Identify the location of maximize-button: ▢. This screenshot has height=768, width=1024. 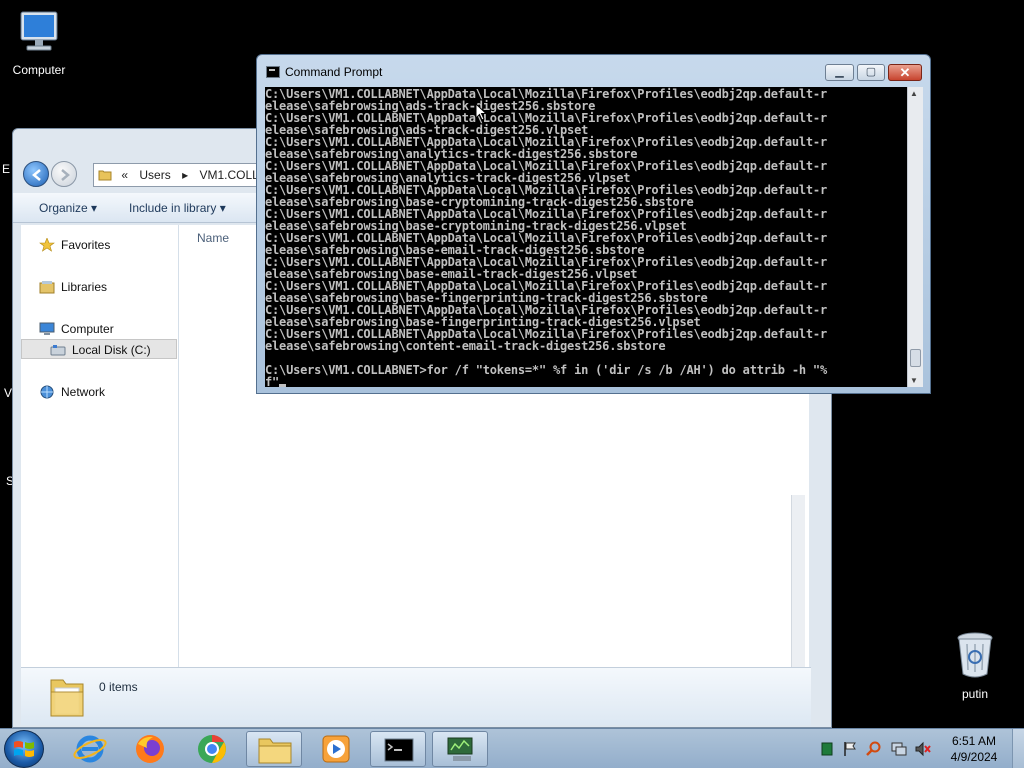
(871, 72).